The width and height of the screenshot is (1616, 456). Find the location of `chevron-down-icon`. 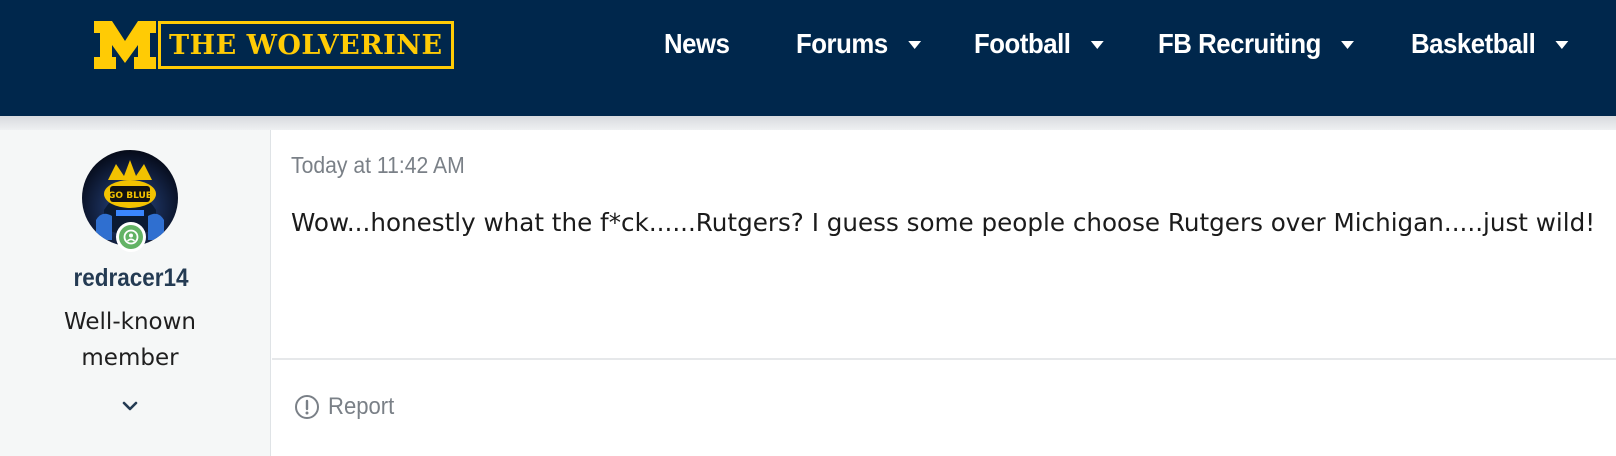

chevron-down-icon is located at coordinates (130, 406).